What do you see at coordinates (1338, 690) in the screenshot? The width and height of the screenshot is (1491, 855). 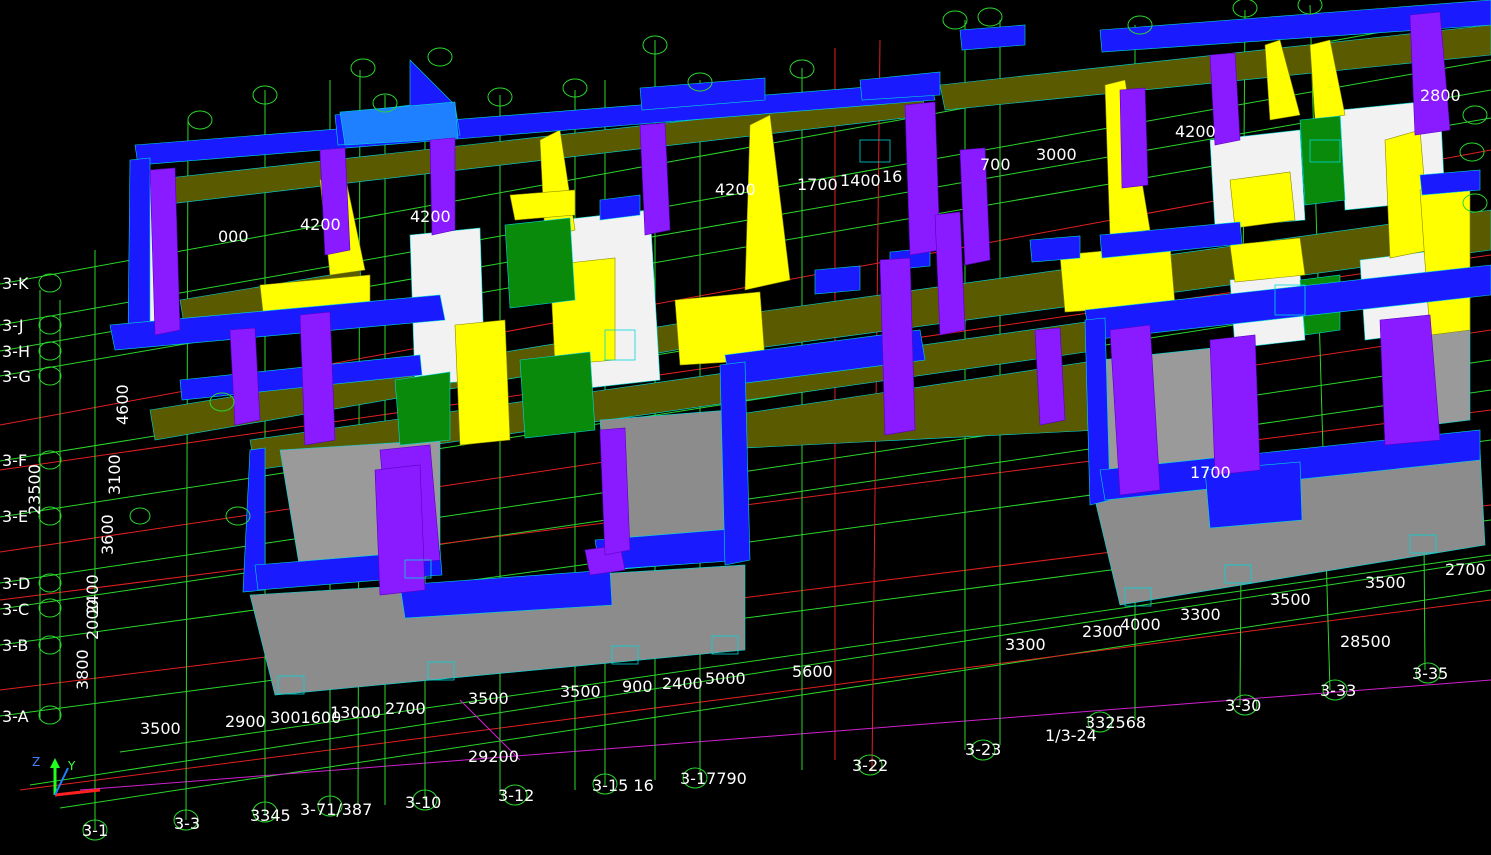 I see `column-axis-label: 3-33` at bounding box center [1338, 690].